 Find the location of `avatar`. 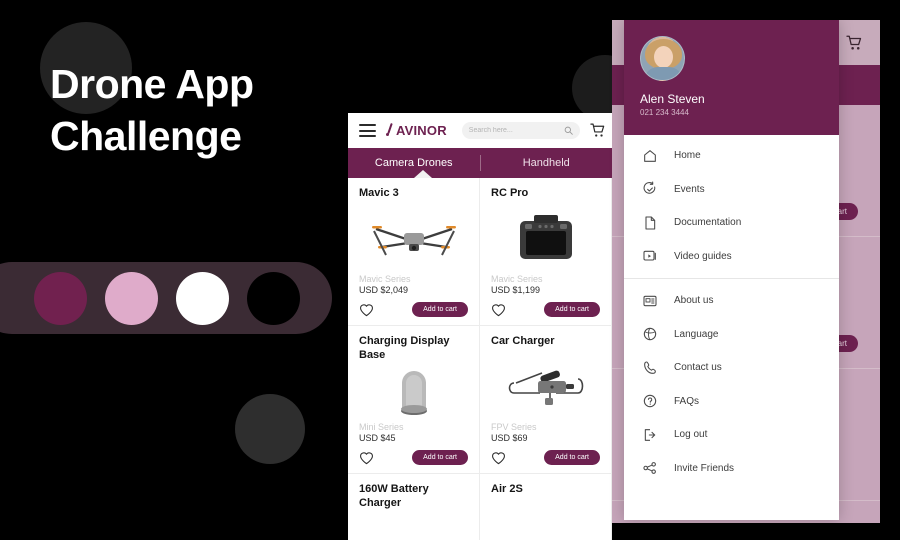

avatar is located at coordinates (662, 58).